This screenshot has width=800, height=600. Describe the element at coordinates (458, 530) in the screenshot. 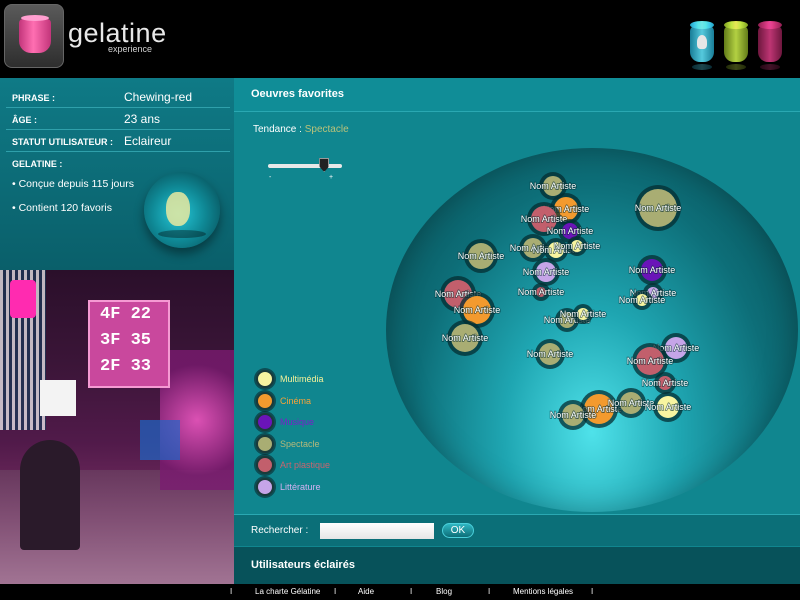

I see `search-ok-button: OK` at that location.